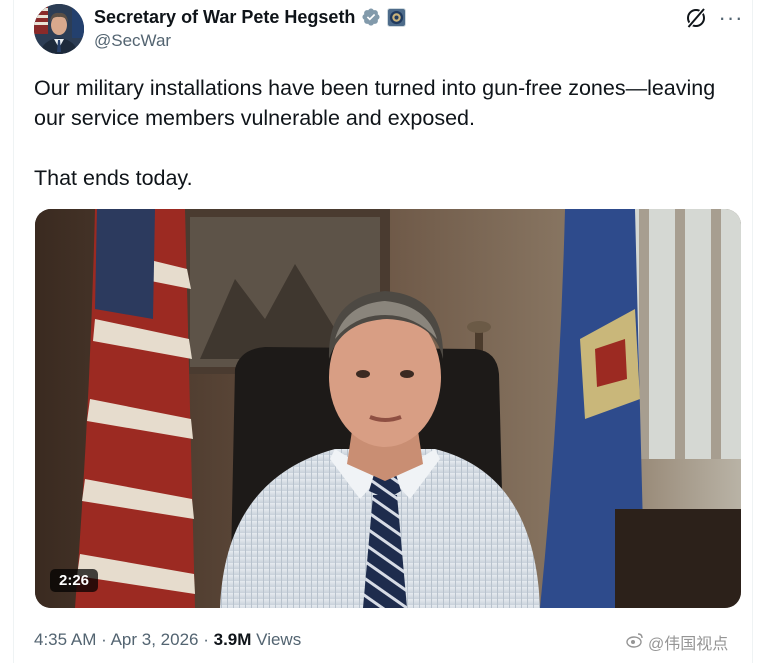  I want to click on views-label: Views, so click(279, 639).